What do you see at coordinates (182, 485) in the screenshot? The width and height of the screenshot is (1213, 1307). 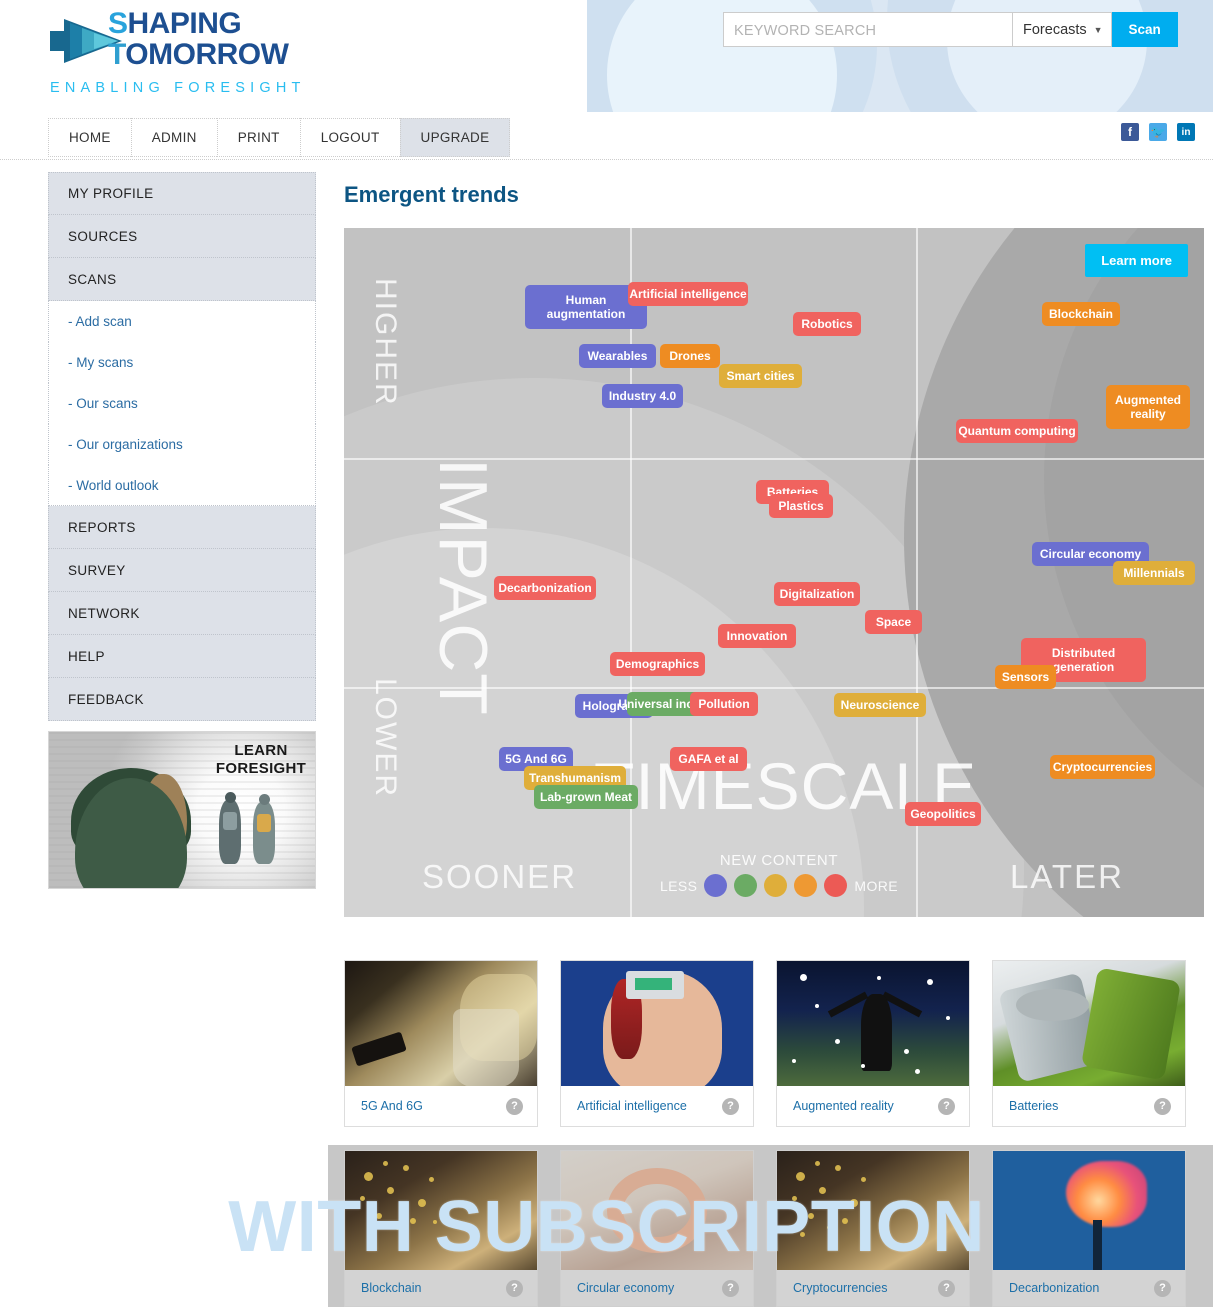 I see `sidebar-item-world-outlook: - World outlook` at bounding box center [182, 485].